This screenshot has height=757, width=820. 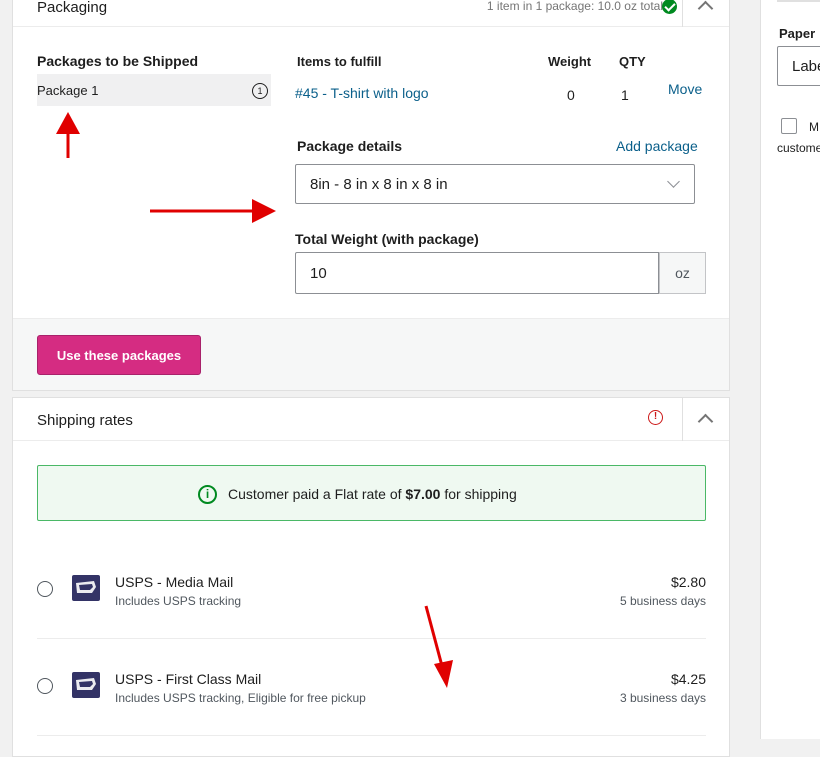 I want to click on notice-prefix: Customer paid a Flat rate of, so click(x=317, y=494).